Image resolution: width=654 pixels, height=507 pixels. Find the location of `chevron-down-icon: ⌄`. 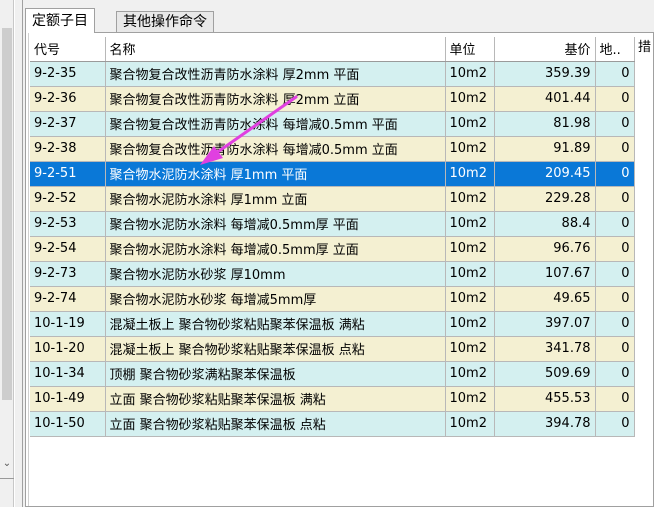

chevron-down-icon: ⌄ is located at coordinates (7, 464).